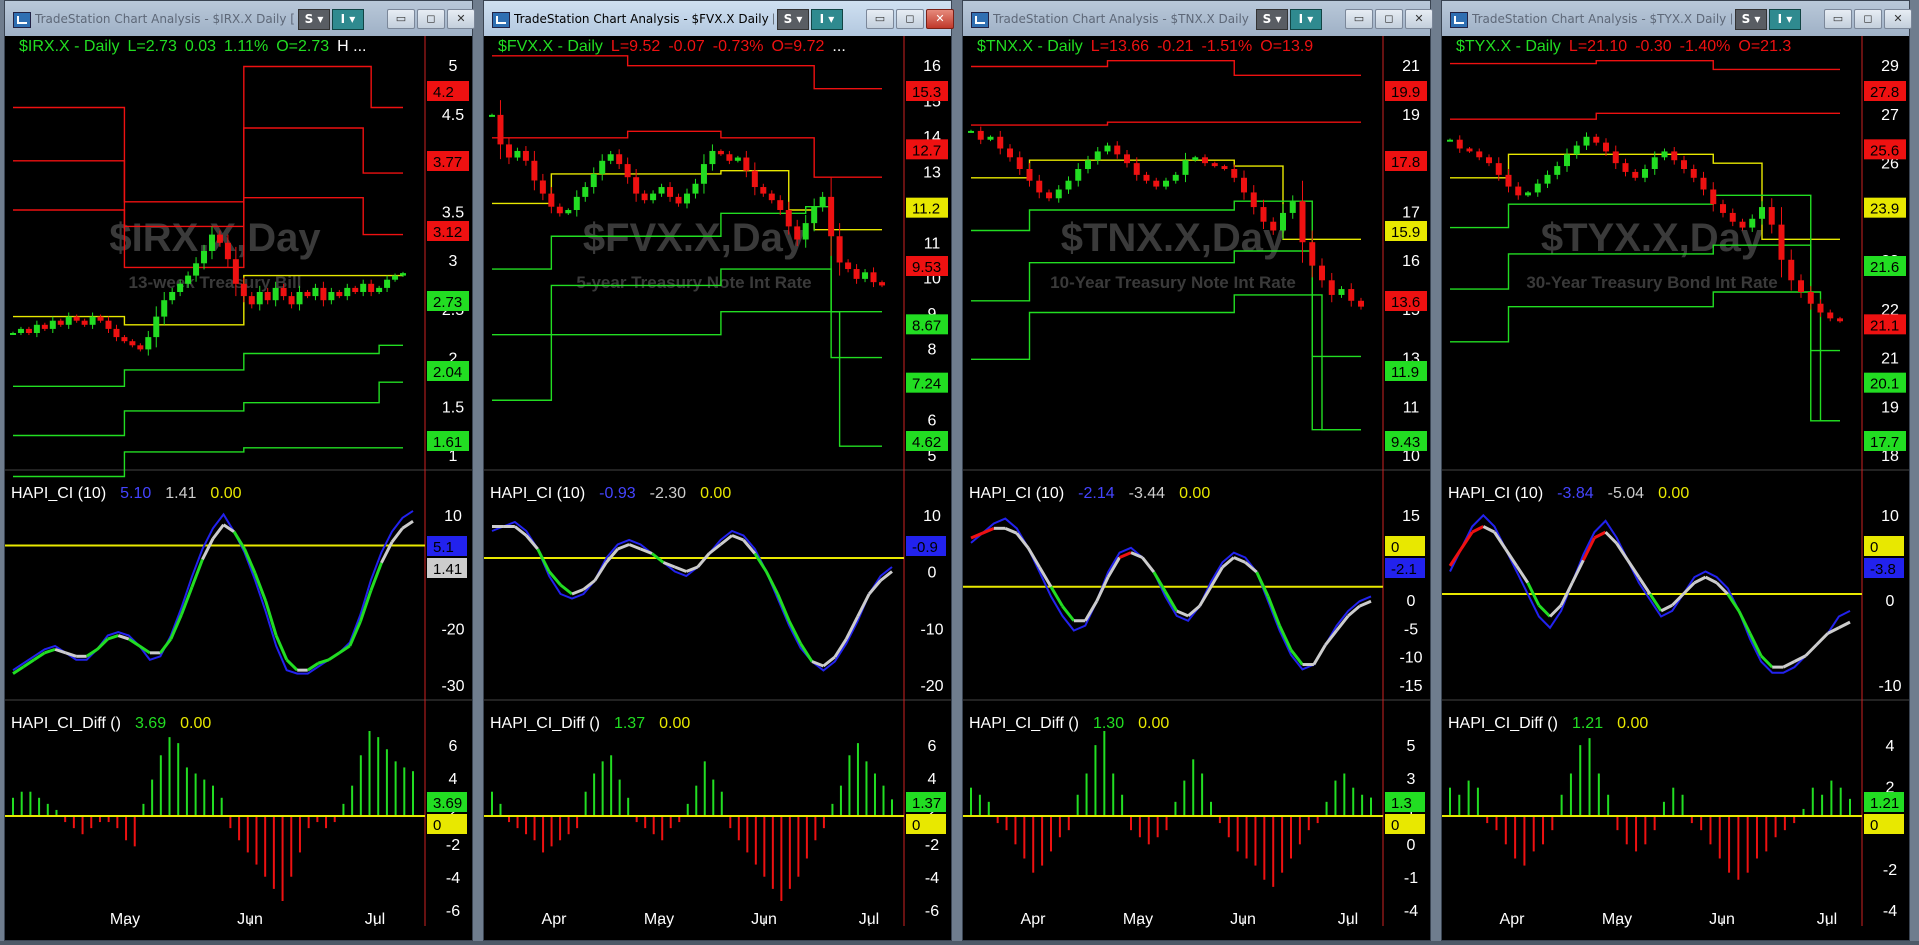 The width and height of the screenshot is (1919, 945). I want to click on diff-header: HAPI_CI_Diff () 3.69 0.00, so click(111, 723).